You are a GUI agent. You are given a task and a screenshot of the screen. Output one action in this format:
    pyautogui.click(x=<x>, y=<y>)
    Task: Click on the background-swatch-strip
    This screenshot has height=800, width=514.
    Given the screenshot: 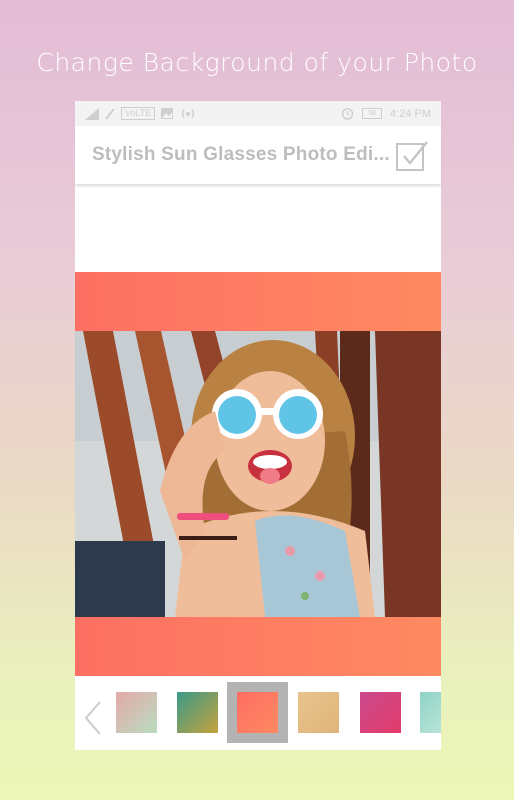 What is the action you would take?
    pyautogui.click(x=258, y=715)
    